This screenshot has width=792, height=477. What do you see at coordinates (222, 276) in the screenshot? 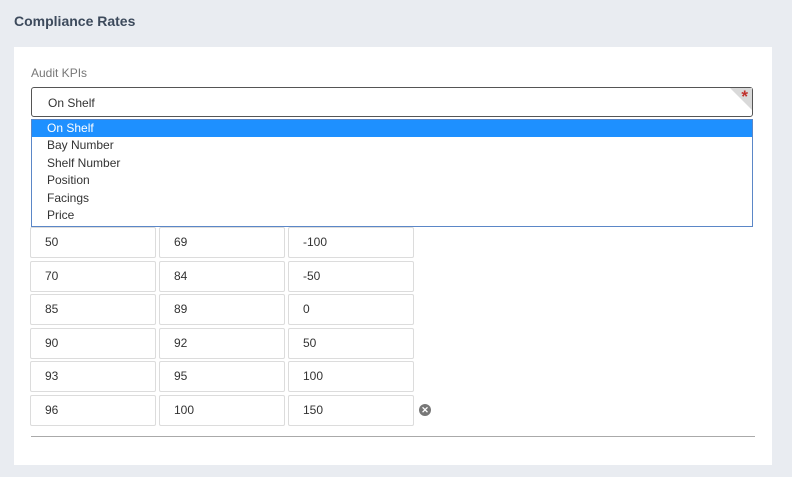
I see `rate-to-input: 84` at bounding box center [222, 276].